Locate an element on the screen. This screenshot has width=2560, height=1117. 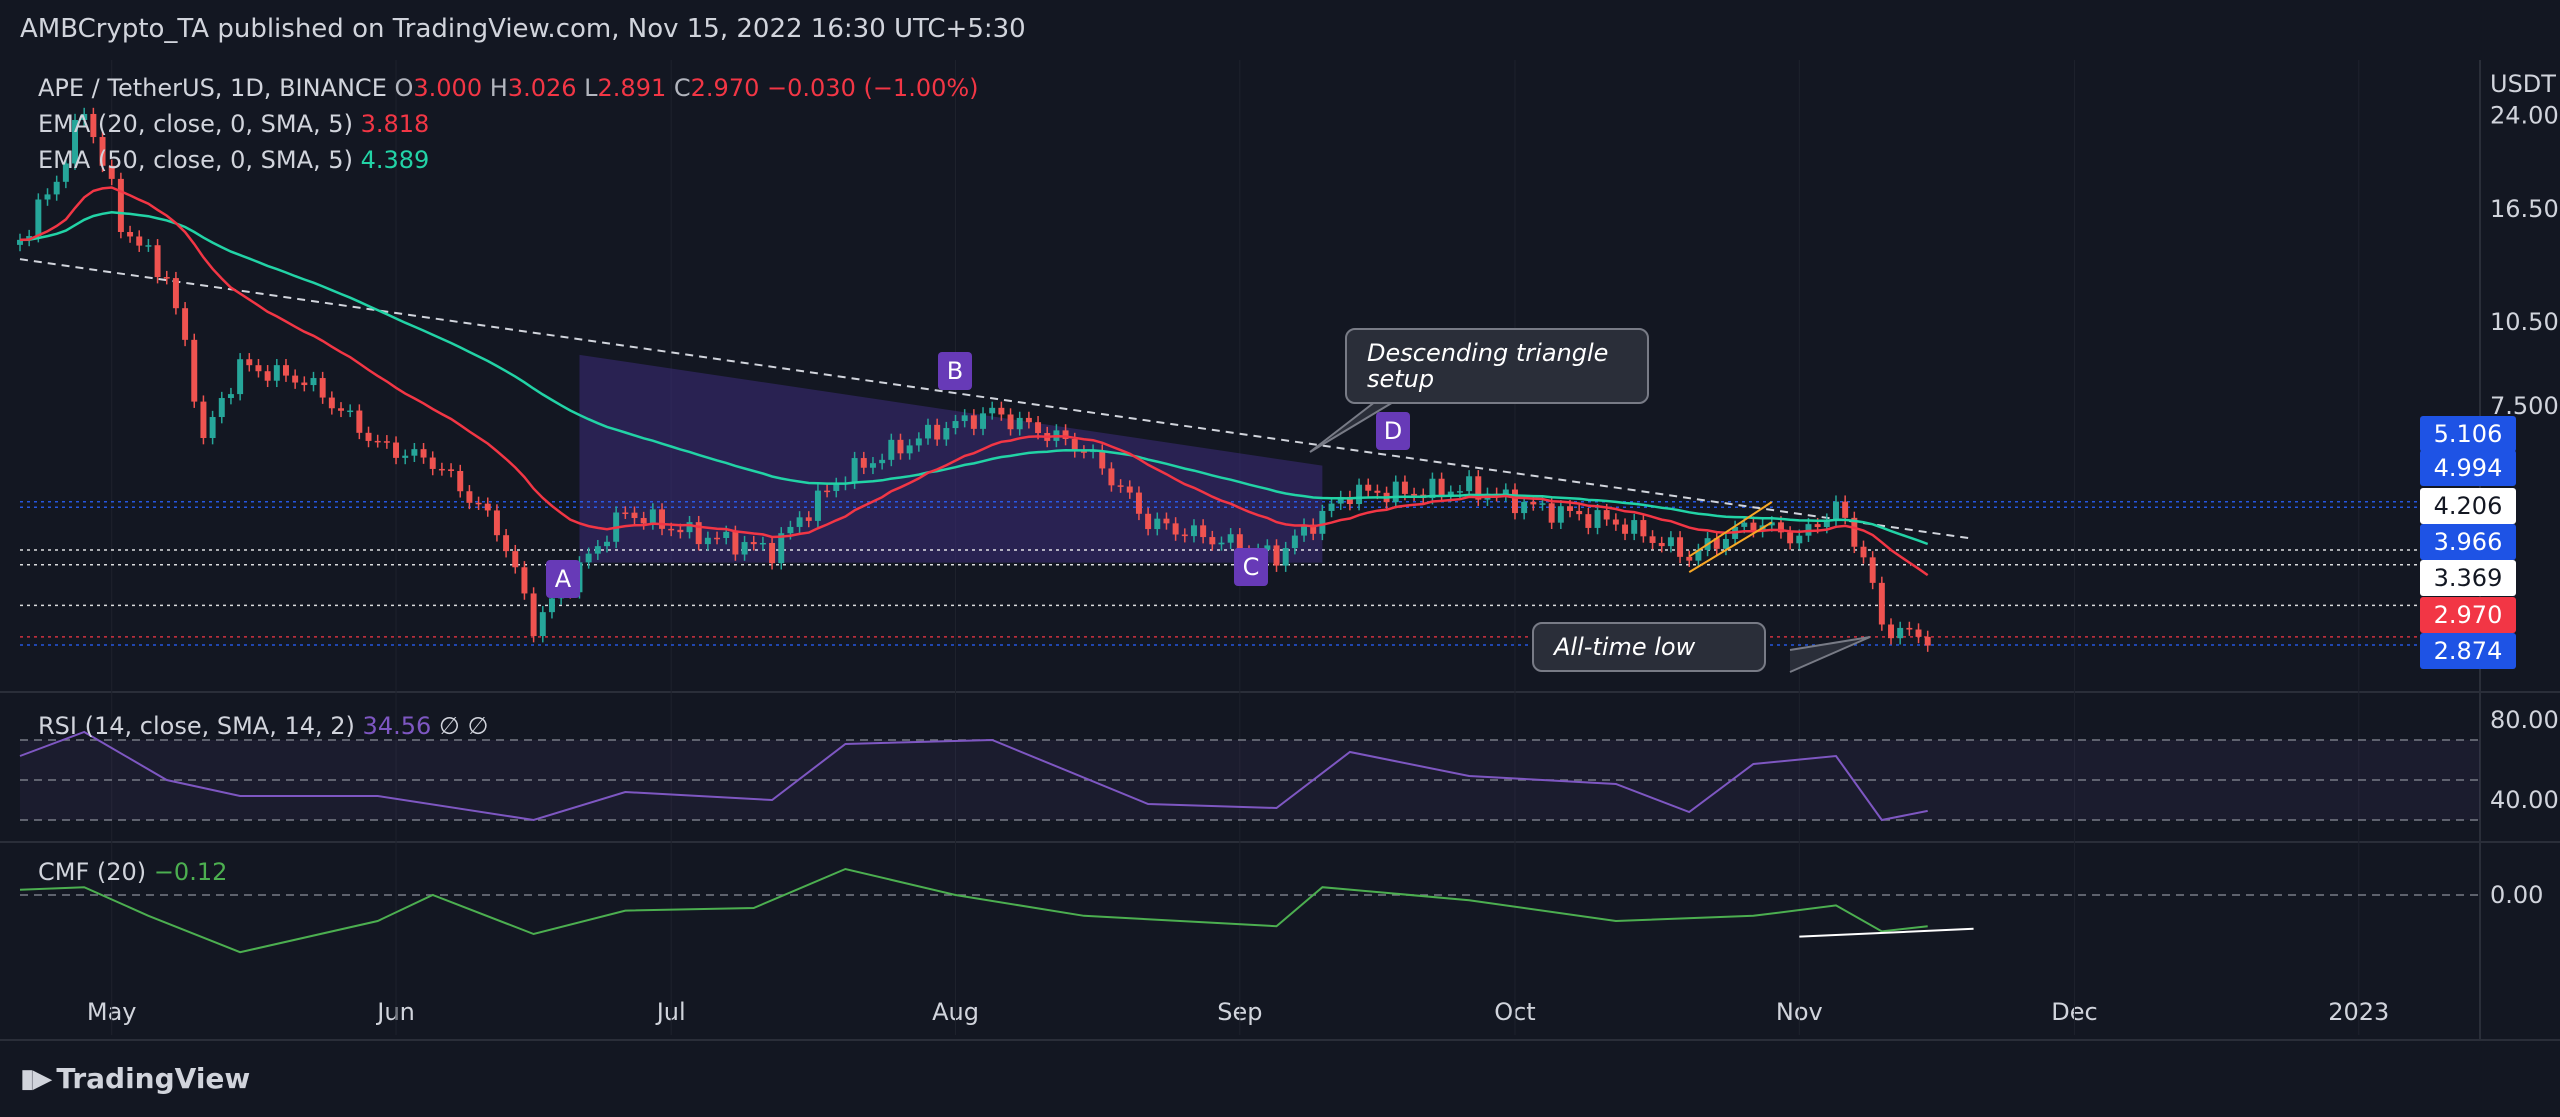
point-badge-c: C is located at coordinates (1251, 567).